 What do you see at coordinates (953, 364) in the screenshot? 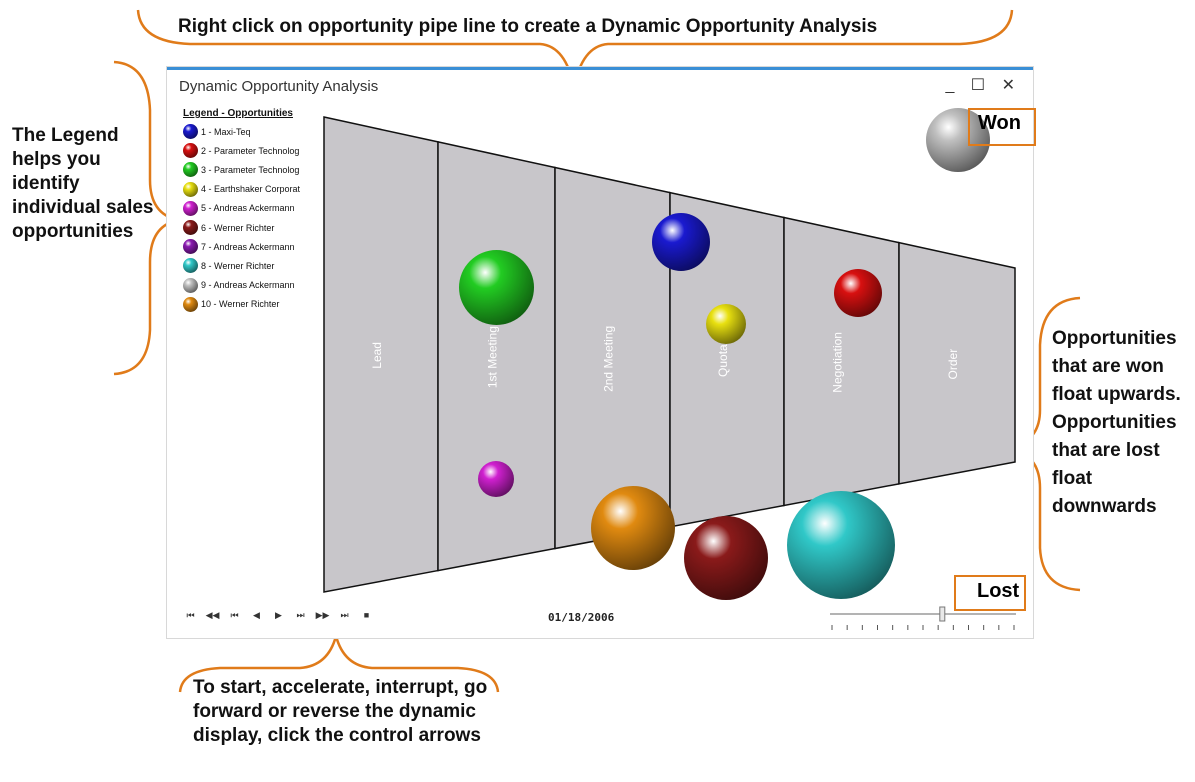
I see `stage-label: Order` at bounding box center [953, 364].